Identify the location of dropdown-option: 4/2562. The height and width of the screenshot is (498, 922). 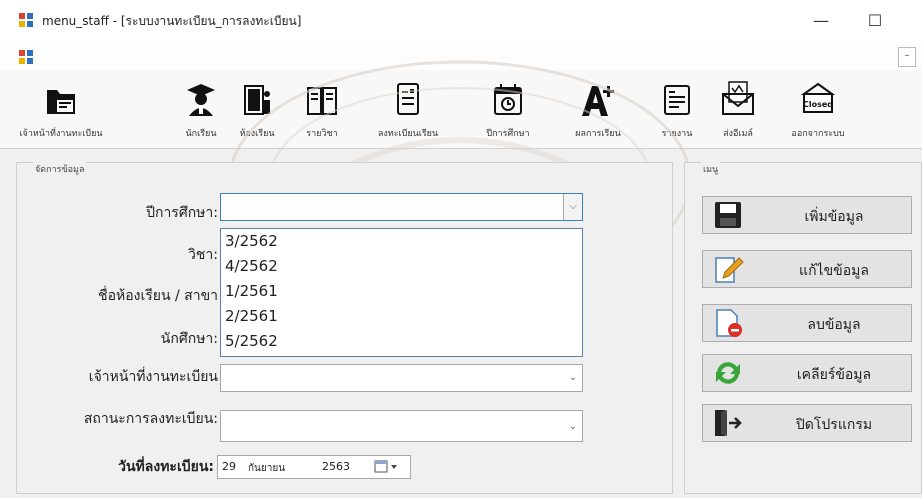
(401, 266).